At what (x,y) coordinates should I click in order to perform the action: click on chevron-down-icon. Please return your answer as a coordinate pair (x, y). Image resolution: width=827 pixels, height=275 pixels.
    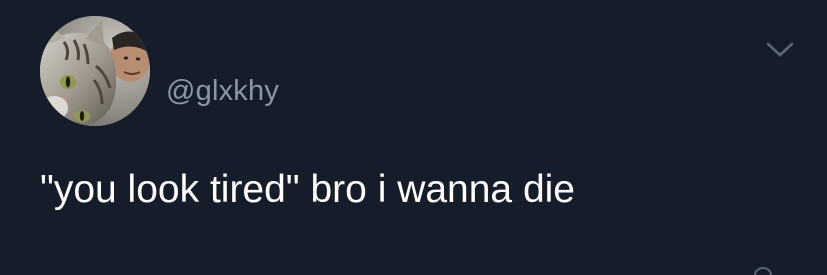
    Looking at the image, I should click on (780, 50).